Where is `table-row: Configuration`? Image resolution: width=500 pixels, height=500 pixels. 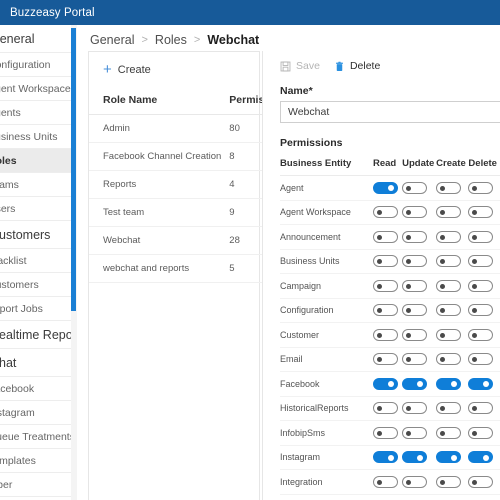 table-row: Configuration is located at coordinates (390, 310).